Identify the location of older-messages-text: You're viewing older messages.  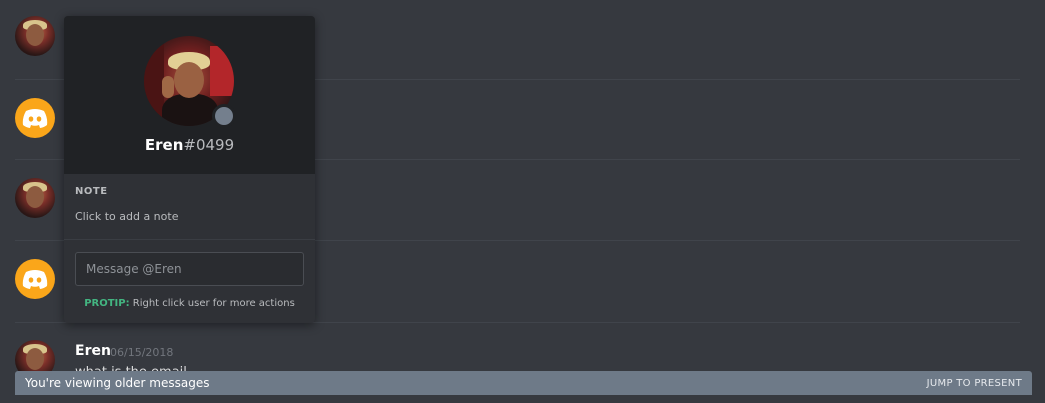
(117, 383).